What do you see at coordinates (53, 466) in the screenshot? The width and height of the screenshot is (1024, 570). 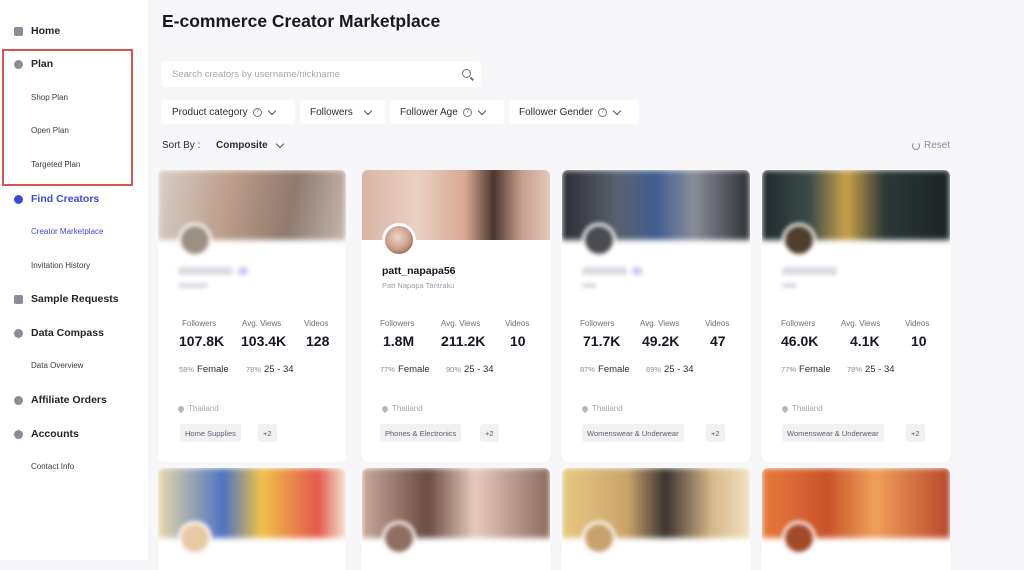 I see `sidebar-item-label: Contact Info` at bounding box center [53, 466].